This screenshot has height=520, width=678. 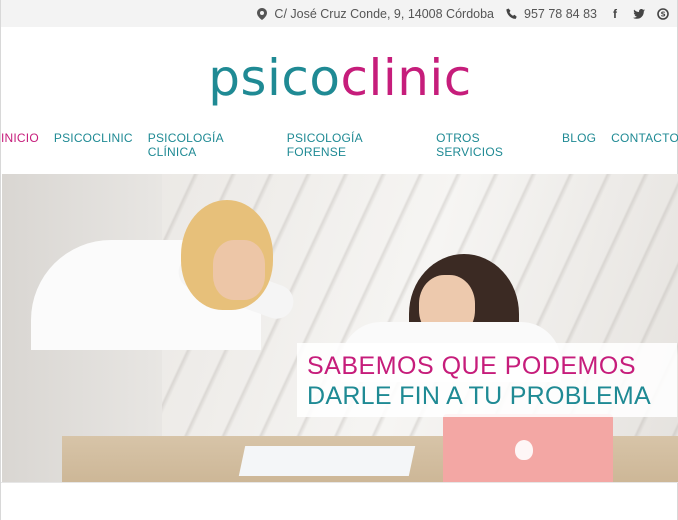 I want to click on skype-icon: S, so click(x=663, y=13).